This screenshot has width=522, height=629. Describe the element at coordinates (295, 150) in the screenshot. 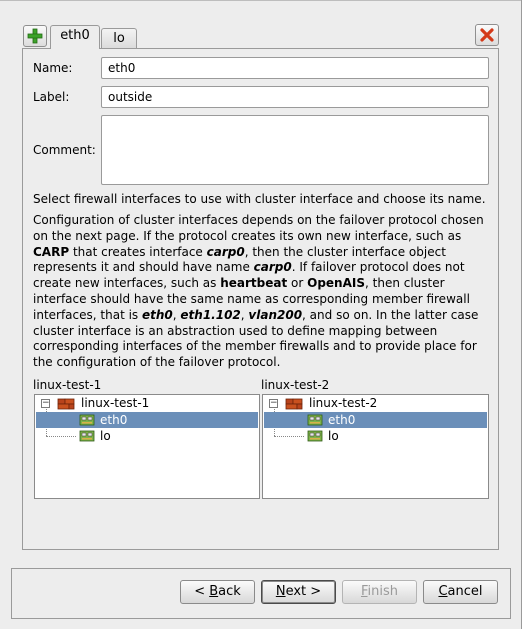

I see `comment-textarea` at that location.